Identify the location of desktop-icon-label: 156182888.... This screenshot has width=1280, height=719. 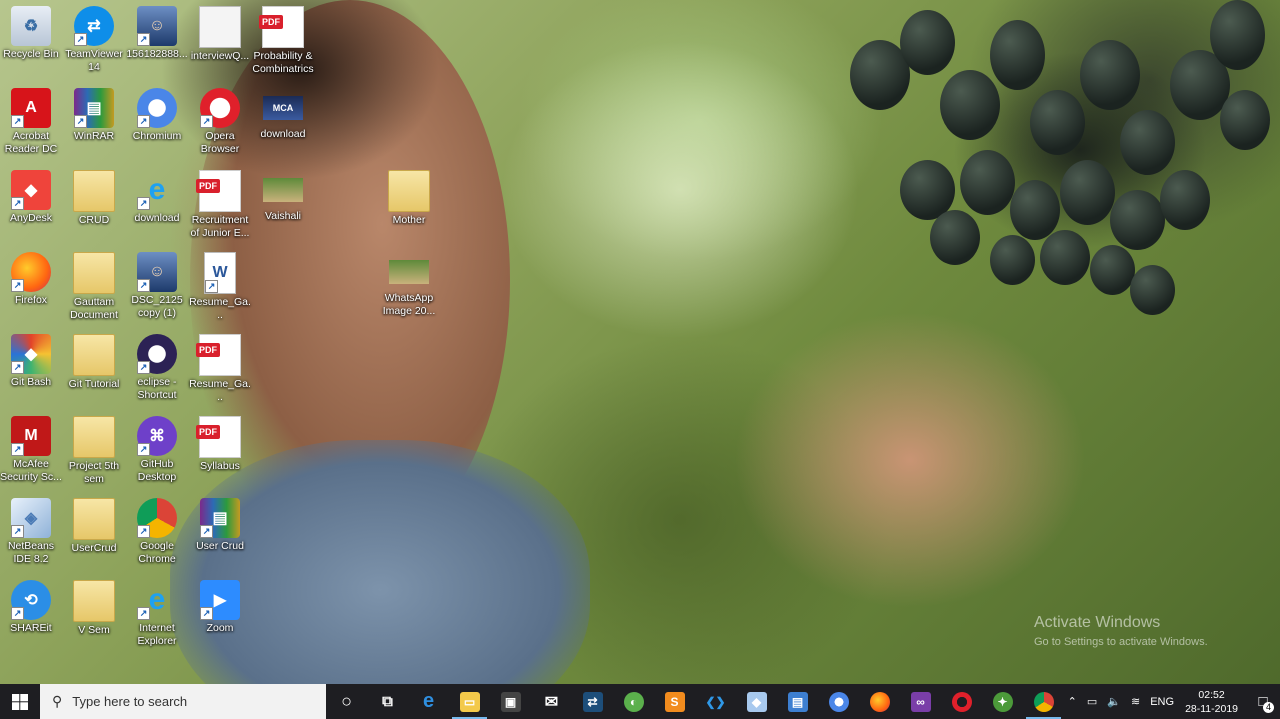
(157, 54).